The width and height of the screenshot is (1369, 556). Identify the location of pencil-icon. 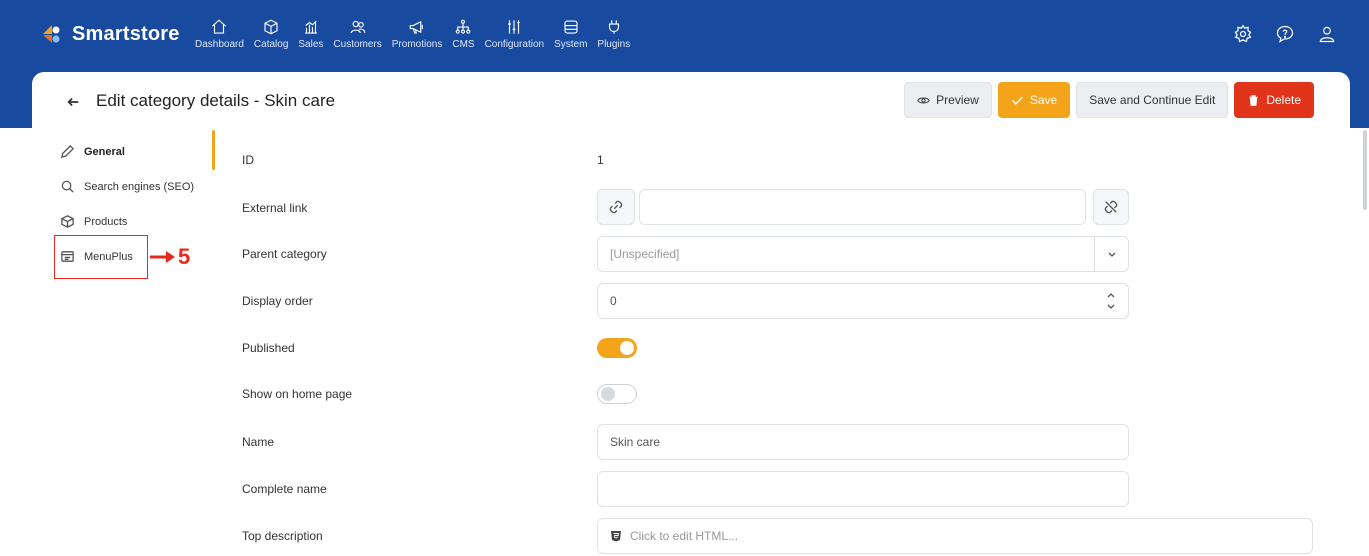
(67, 151).